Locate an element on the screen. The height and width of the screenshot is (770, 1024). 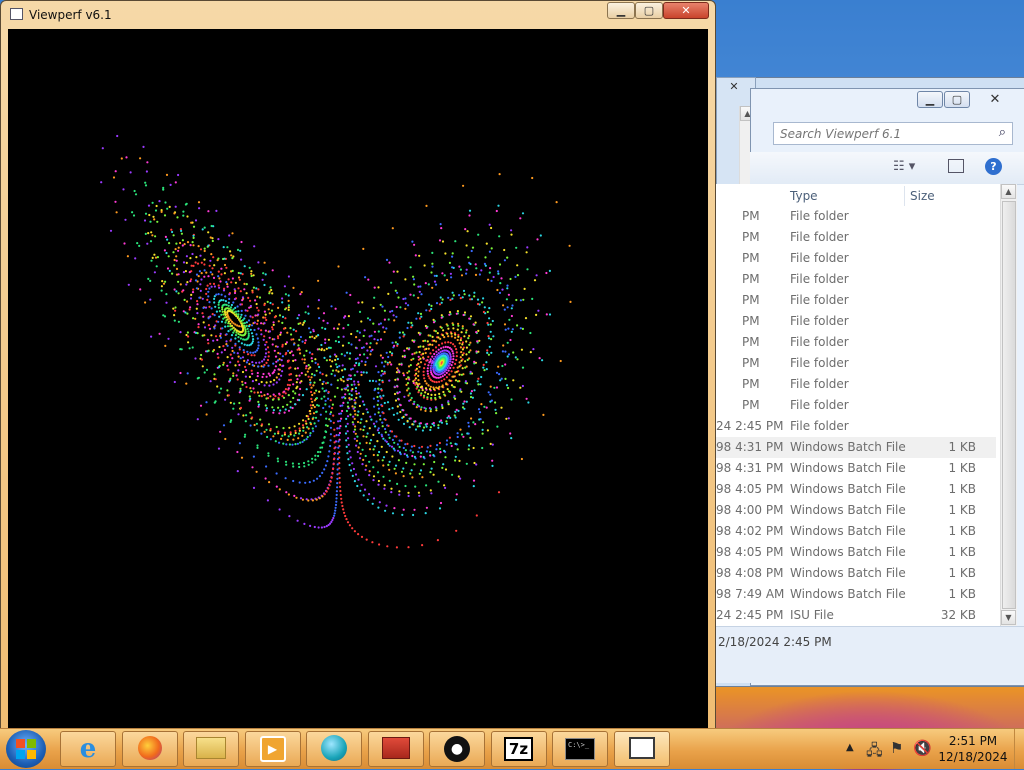
file-explorer-icon is located at coordinates (211, 749).